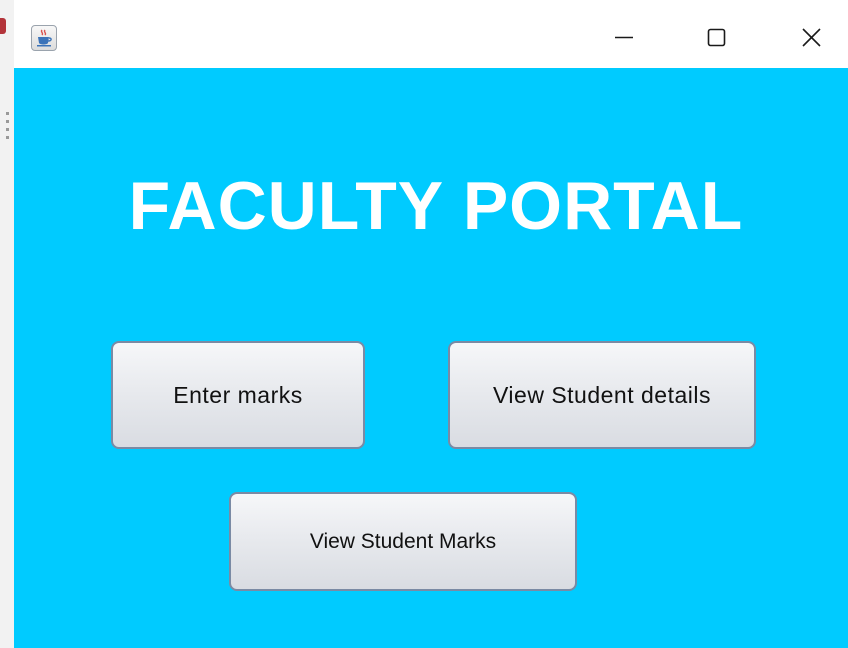  I want to click on java-cup-icon, so click(44, 38).